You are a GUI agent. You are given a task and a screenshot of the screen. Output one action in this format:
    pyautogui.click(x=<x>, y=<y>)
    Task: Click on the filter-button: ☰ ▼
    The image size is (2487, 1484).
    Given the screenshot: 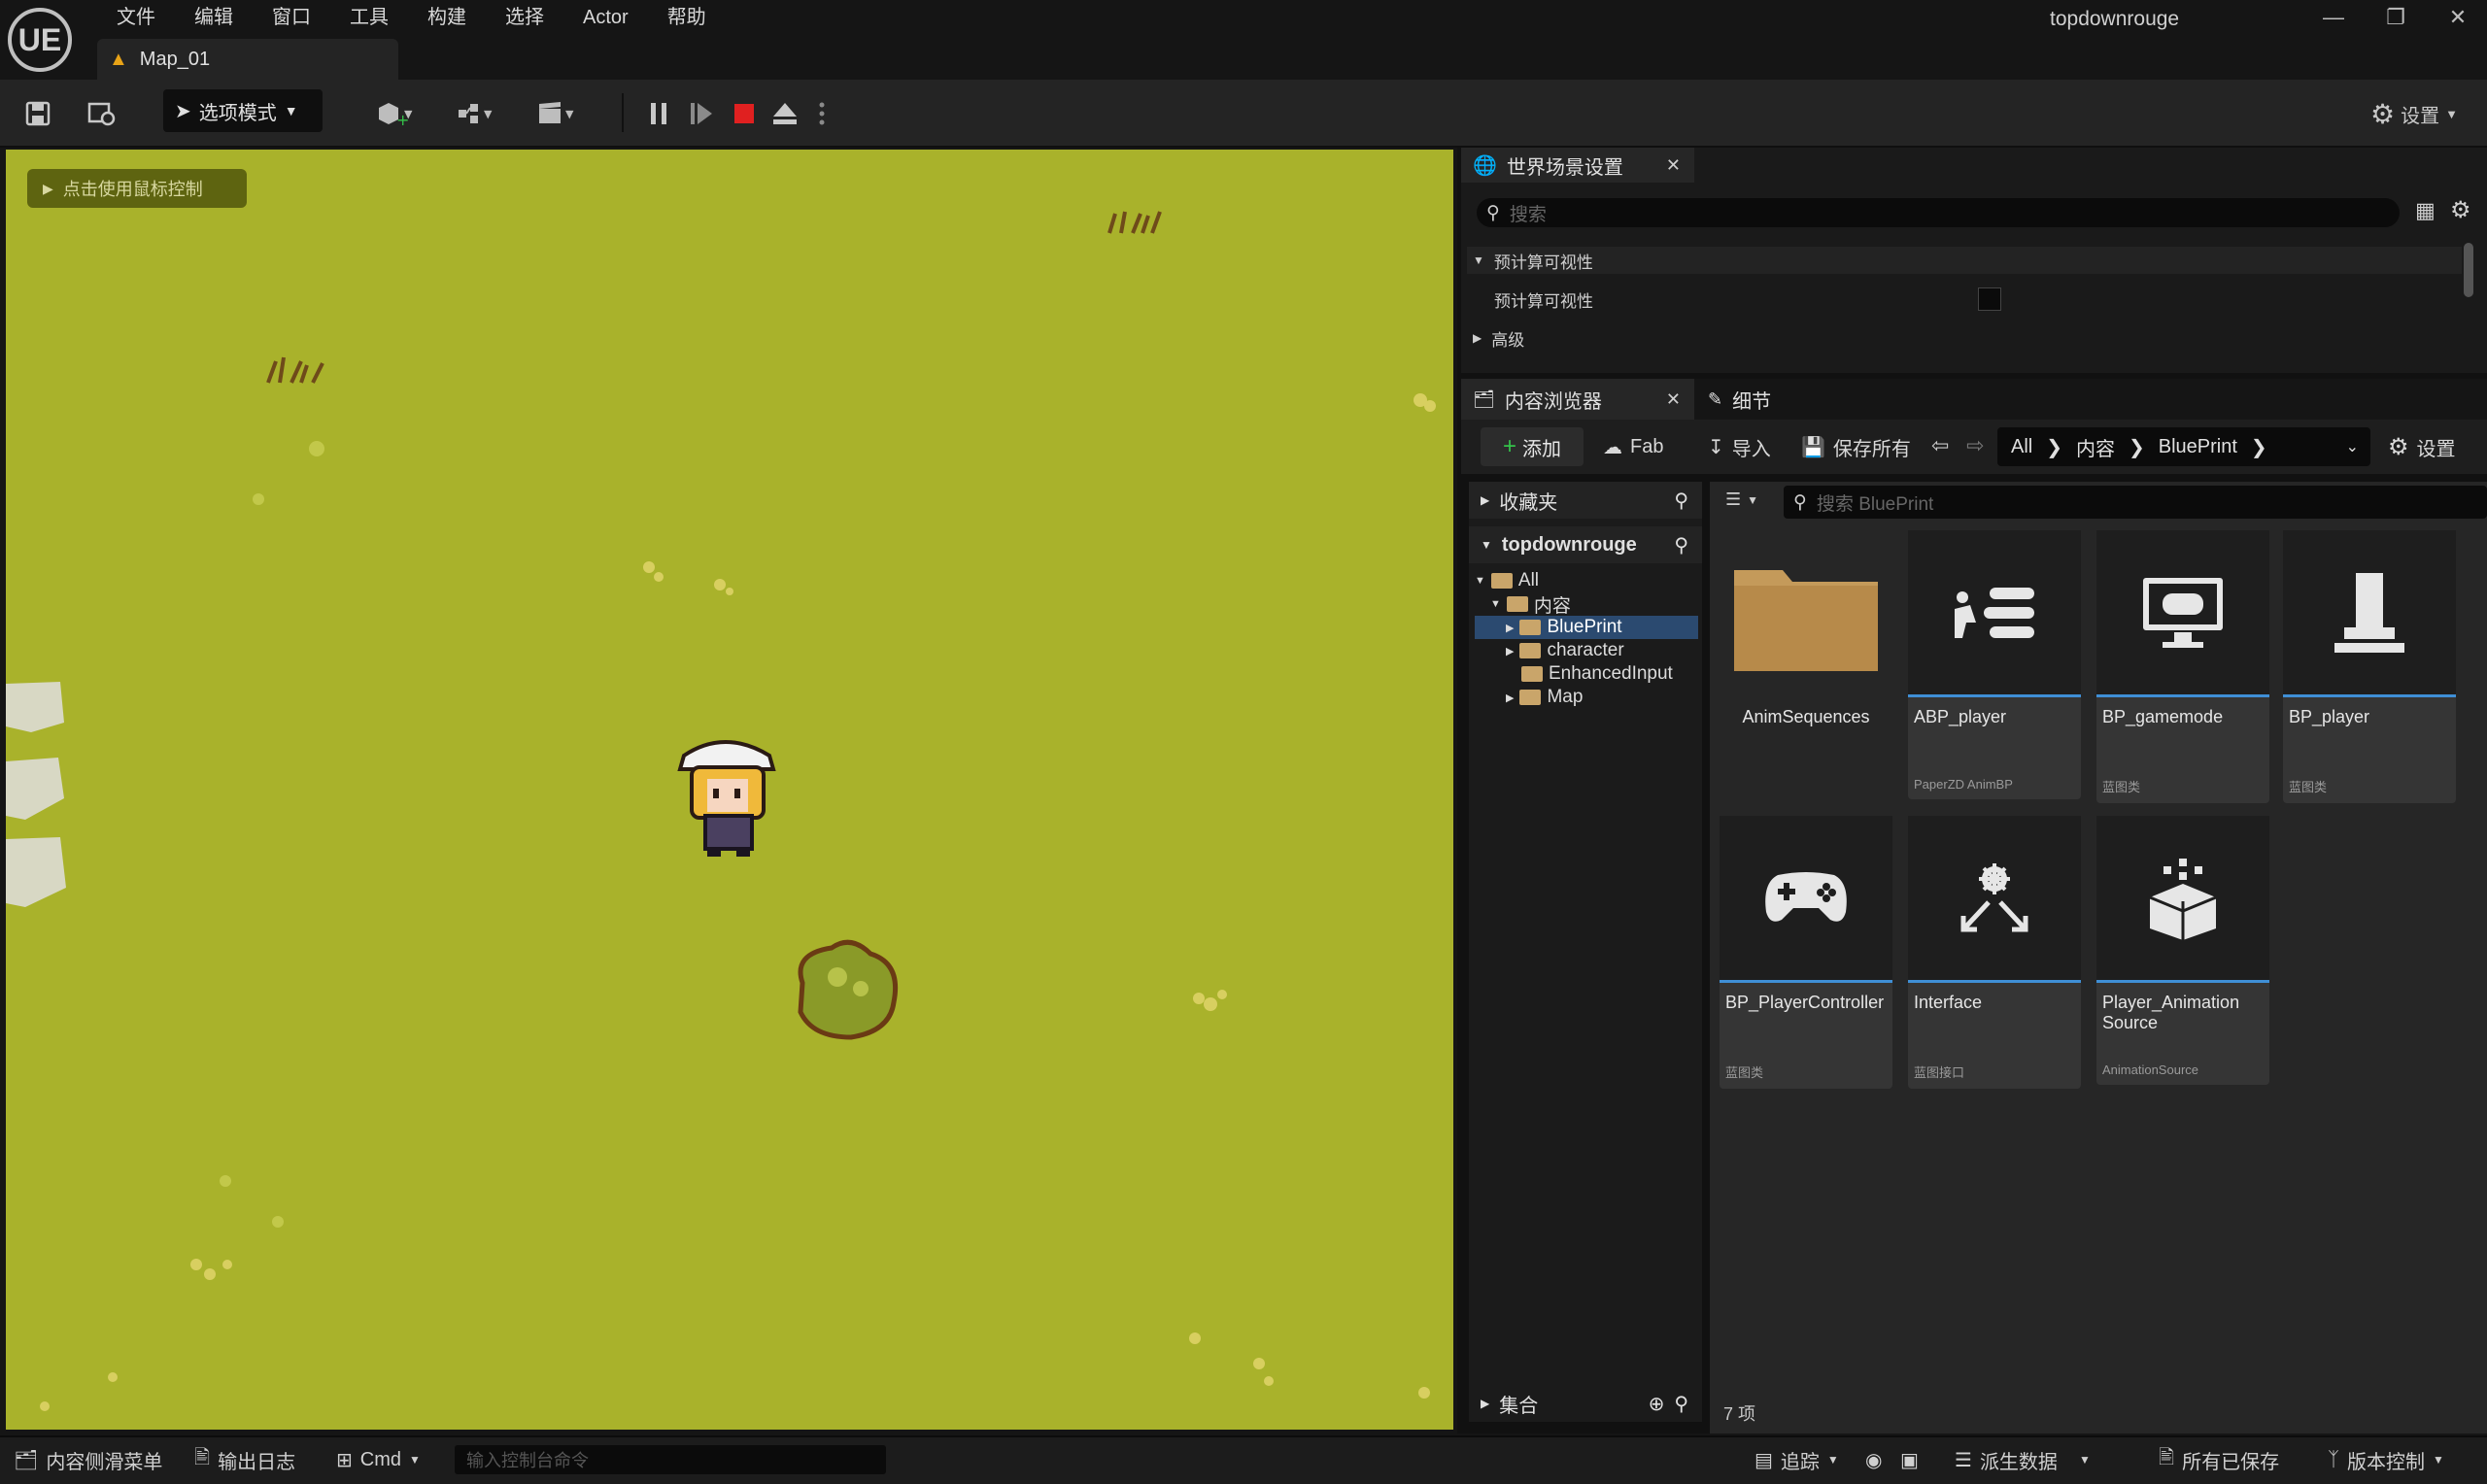 What is the action you would take?
    pyautogui.click(x=1741, y=499)
    